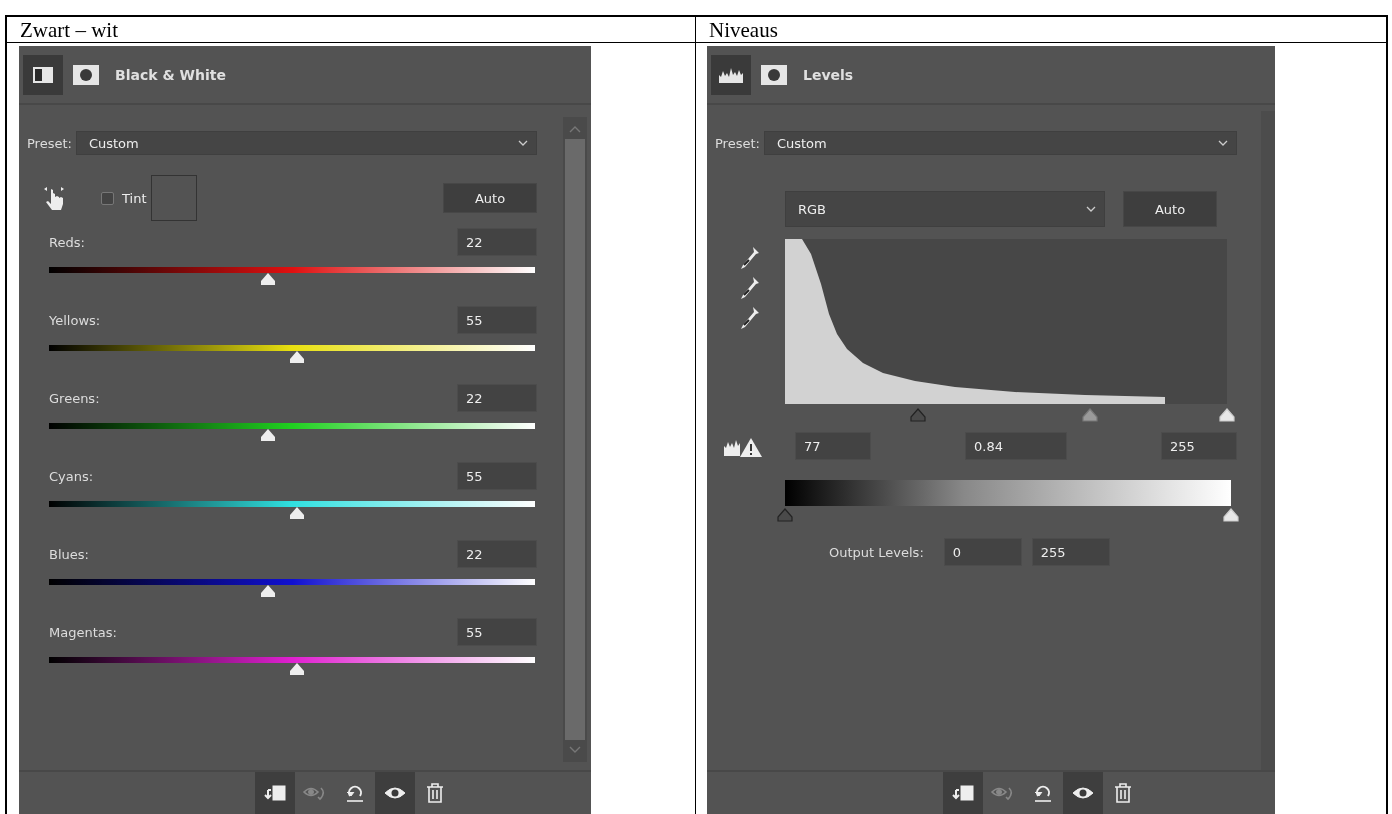 The width and height of the screenshot is (1392, 814). What do you see at coordinates (785, 515) in the screenshot?
I see `output-level-thumb` at bounding box center [785, 515].